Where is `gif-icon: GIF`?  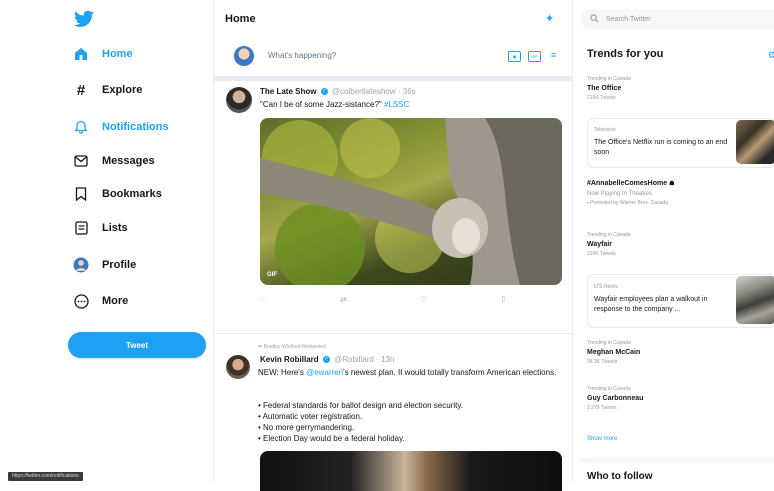 gif-icon: GIF is located at coordinates (534, 56).